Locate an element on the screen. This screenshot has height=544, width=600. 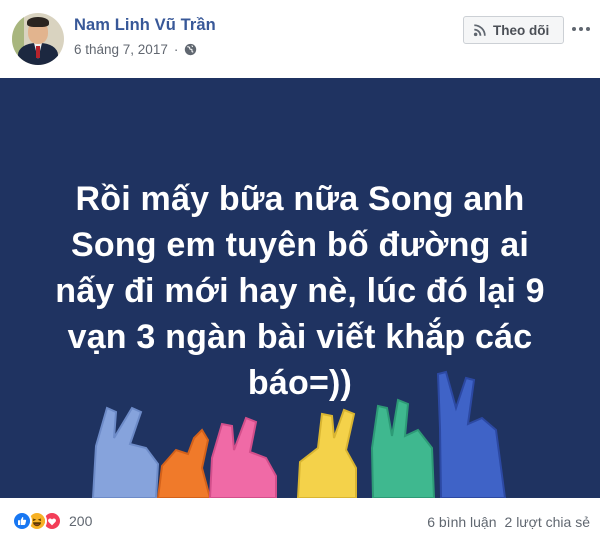
like-icon is located at coordinates (22, 521).